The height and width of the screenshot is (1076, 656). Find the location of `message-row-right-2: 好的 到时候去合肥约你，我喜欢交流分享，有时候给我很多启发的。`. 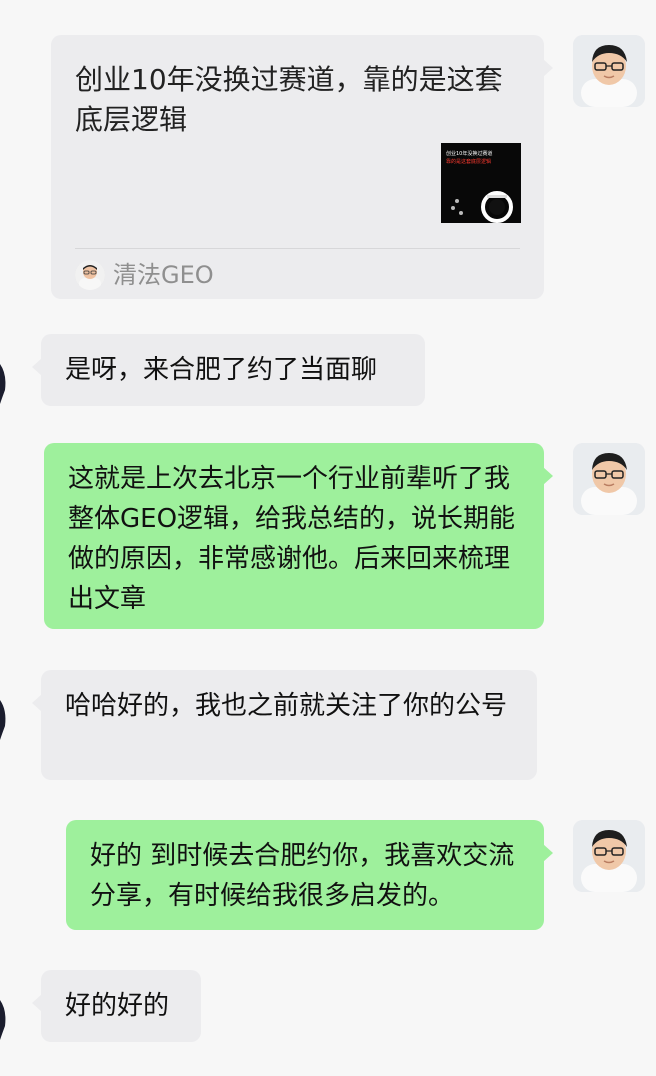

message-row-right-2: 好的 到时候去合肥约你，我喜欢交流分享，有时候给我很多启发的。 is located at coordinates (328, 875).